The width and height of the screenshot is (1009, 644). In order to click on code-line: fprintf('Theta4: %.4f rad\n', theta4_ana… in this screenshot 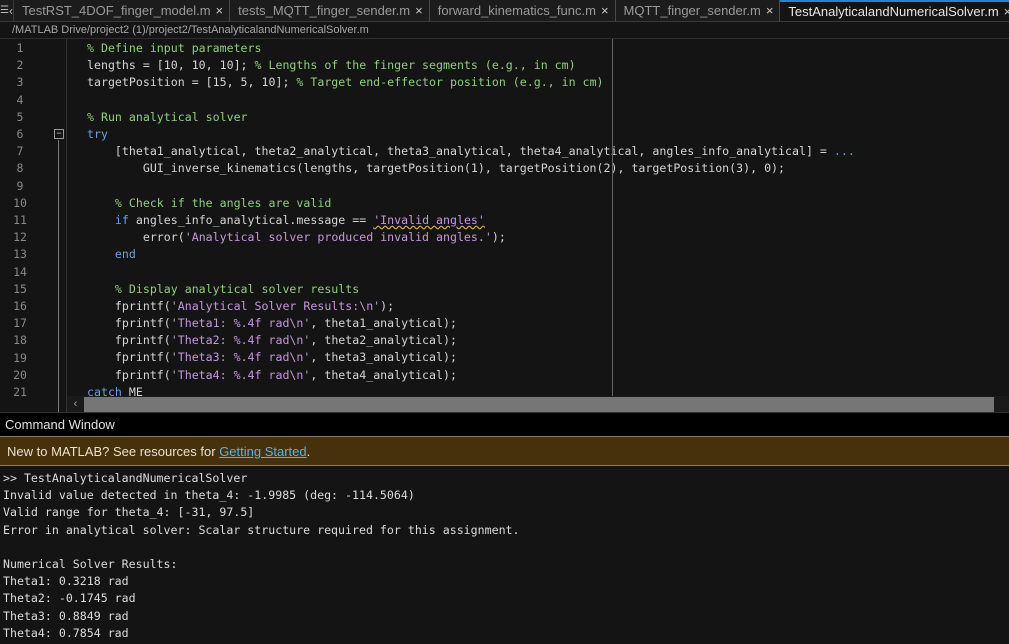, I will do `click(471, 375)`.